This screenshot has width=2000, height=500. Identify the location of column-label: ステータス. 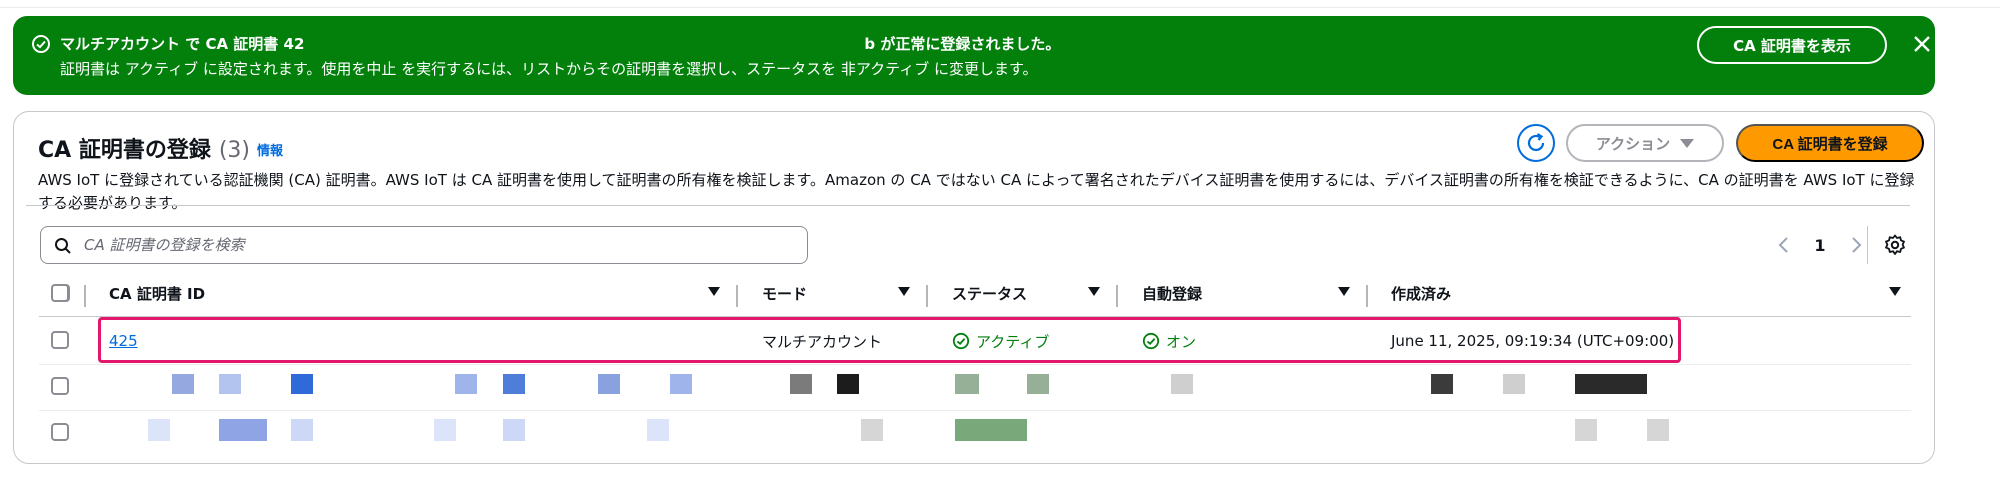
(990, 293).